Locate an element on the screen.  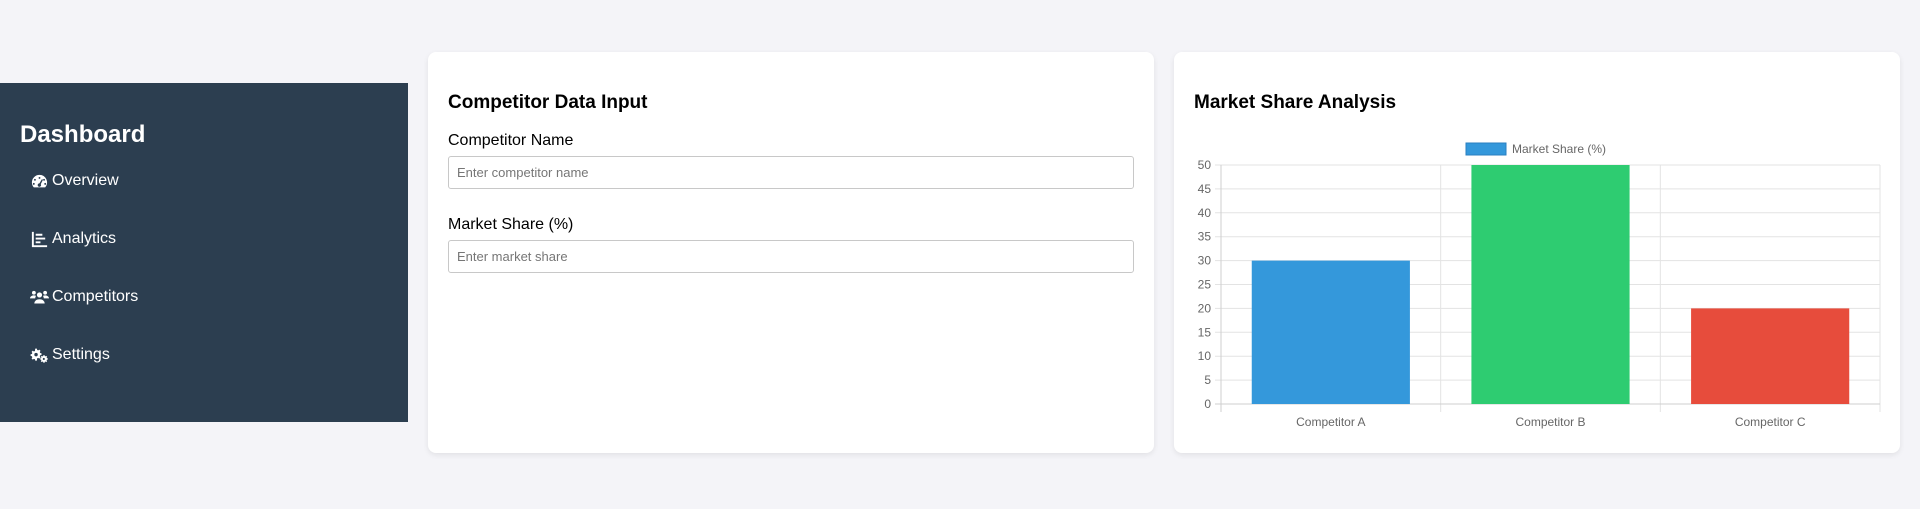
sidebar-item-label: Competitors is located at coordinates (95, 296).